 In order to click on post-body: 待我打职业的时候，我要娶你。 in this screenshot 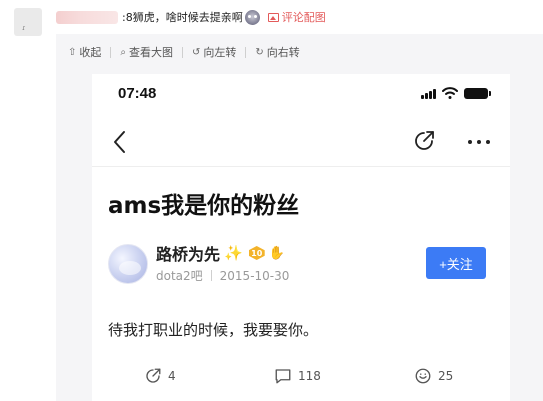, I will do `click(213, 330)`.